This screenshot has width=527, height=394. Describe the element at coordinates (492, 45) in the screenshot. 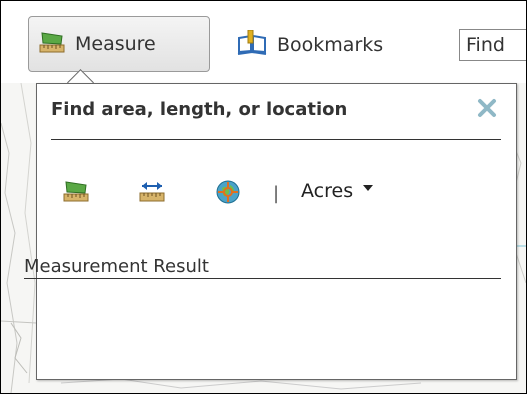

I see `find-search-input` at that location.